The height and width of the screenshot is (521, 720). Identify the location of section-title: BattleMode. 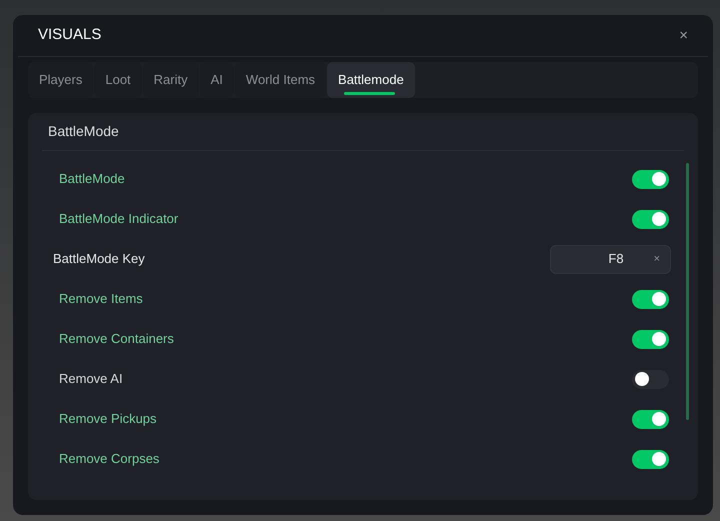
(83, 131).